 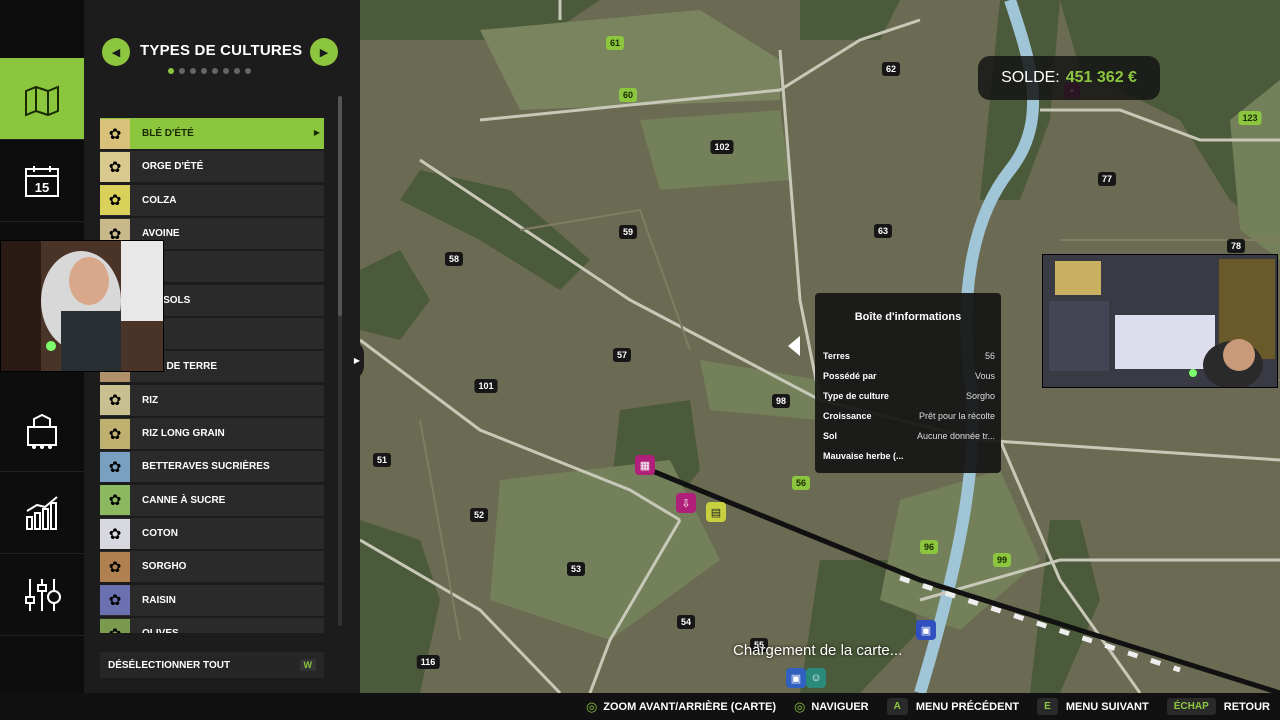 I want to click on sugarcane-icon: ✿, so click(x=115, y=500).